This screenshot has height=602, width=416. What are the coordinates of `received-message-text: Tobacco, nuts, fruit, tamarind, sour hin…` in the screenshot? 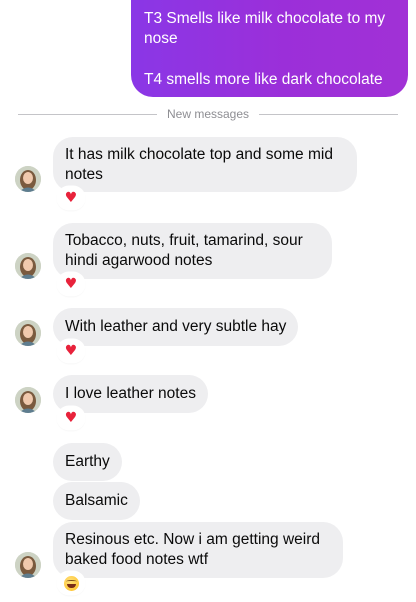 It's located at (184, 250).